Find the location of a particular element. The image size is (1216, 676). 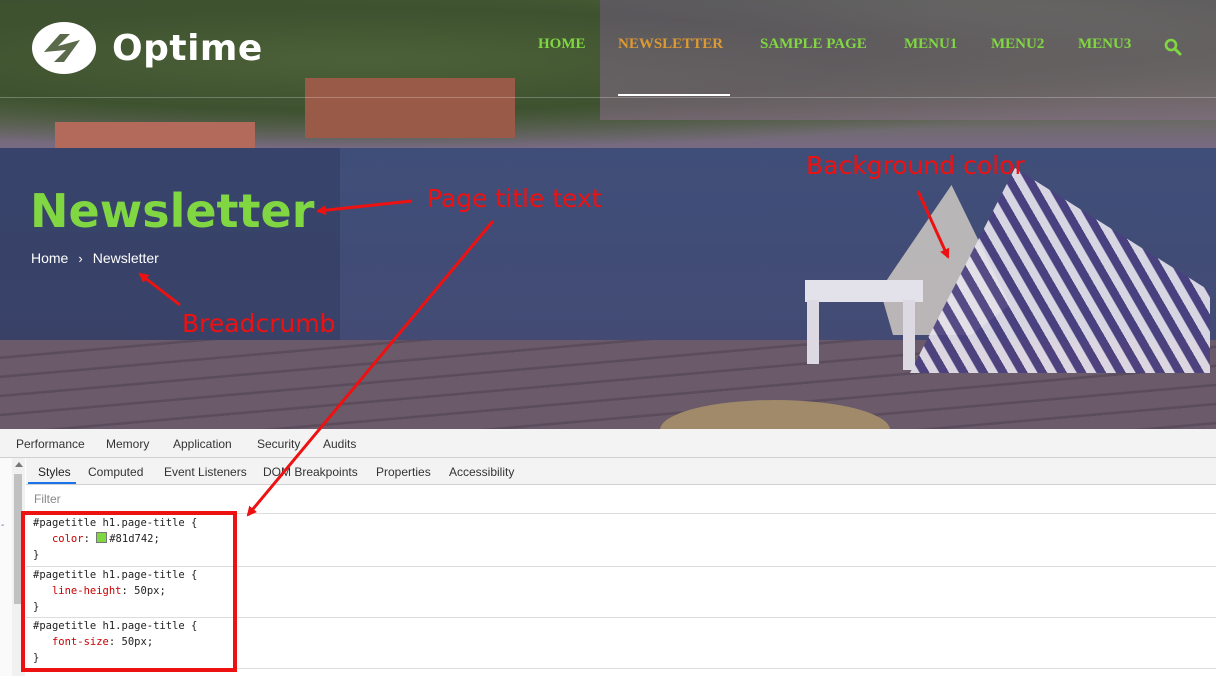

tab-computed: Computed is located at coordinates (115, 472).